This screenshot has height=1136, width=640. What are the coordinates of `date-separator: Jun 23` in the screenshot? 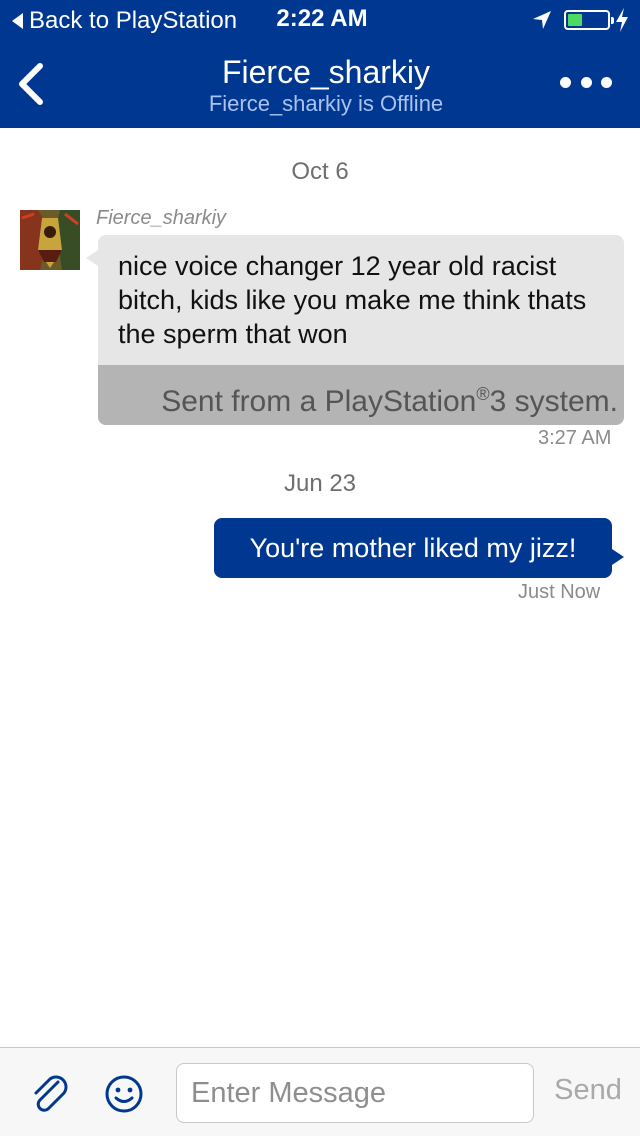 It's located at (320, 483).